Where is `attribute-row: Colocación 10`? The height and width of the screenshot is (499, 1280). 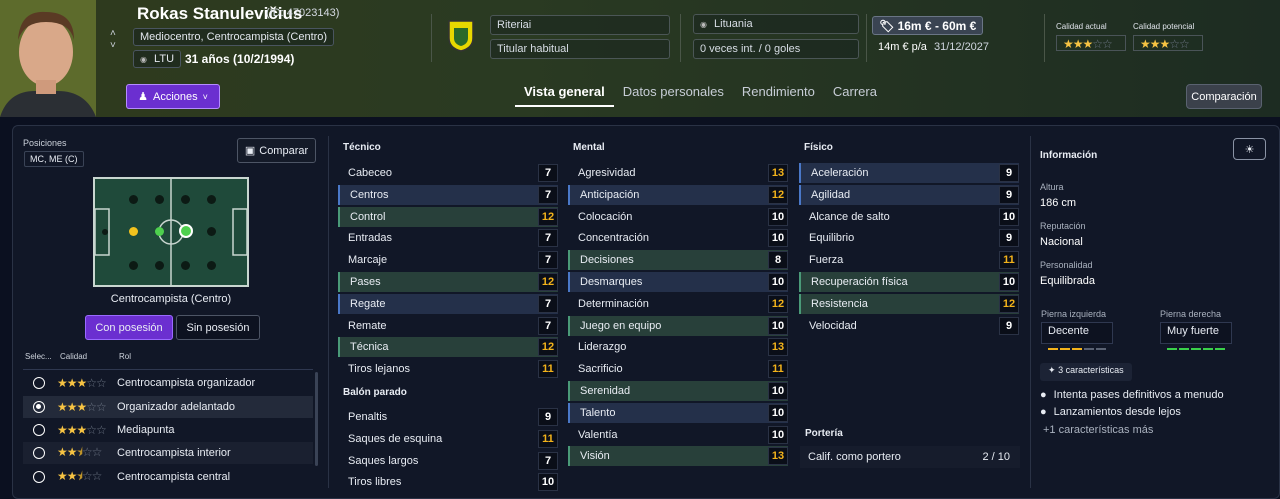 attribute-row: Colocación 10 is located at coordinates (678, 217).